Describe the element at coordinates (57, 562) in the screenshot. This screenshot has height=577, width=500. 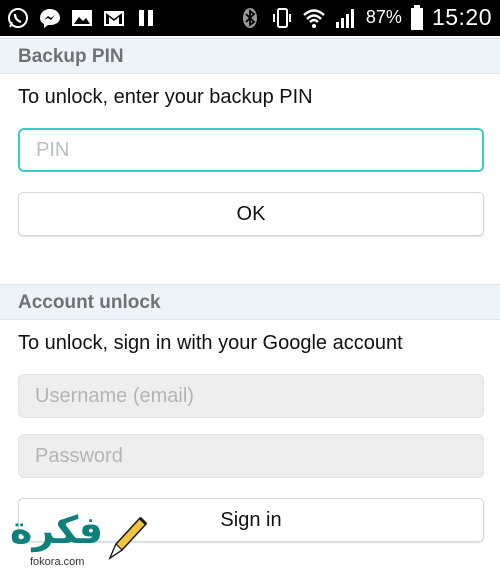
I see `watermark-domain: fokora.com` at that location.